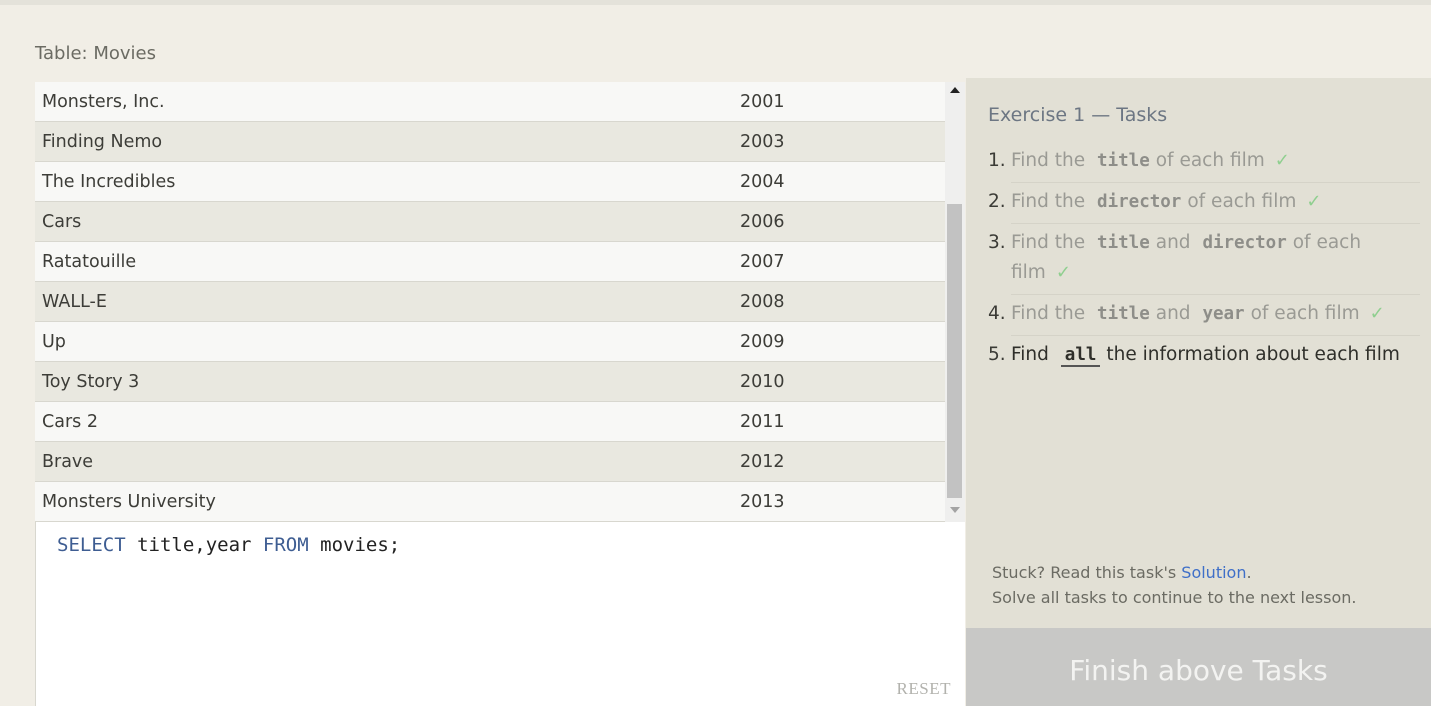 The height and width of the screenshot is (706, 1431). I want to click on cell-year: 2004, so click(762, 181).